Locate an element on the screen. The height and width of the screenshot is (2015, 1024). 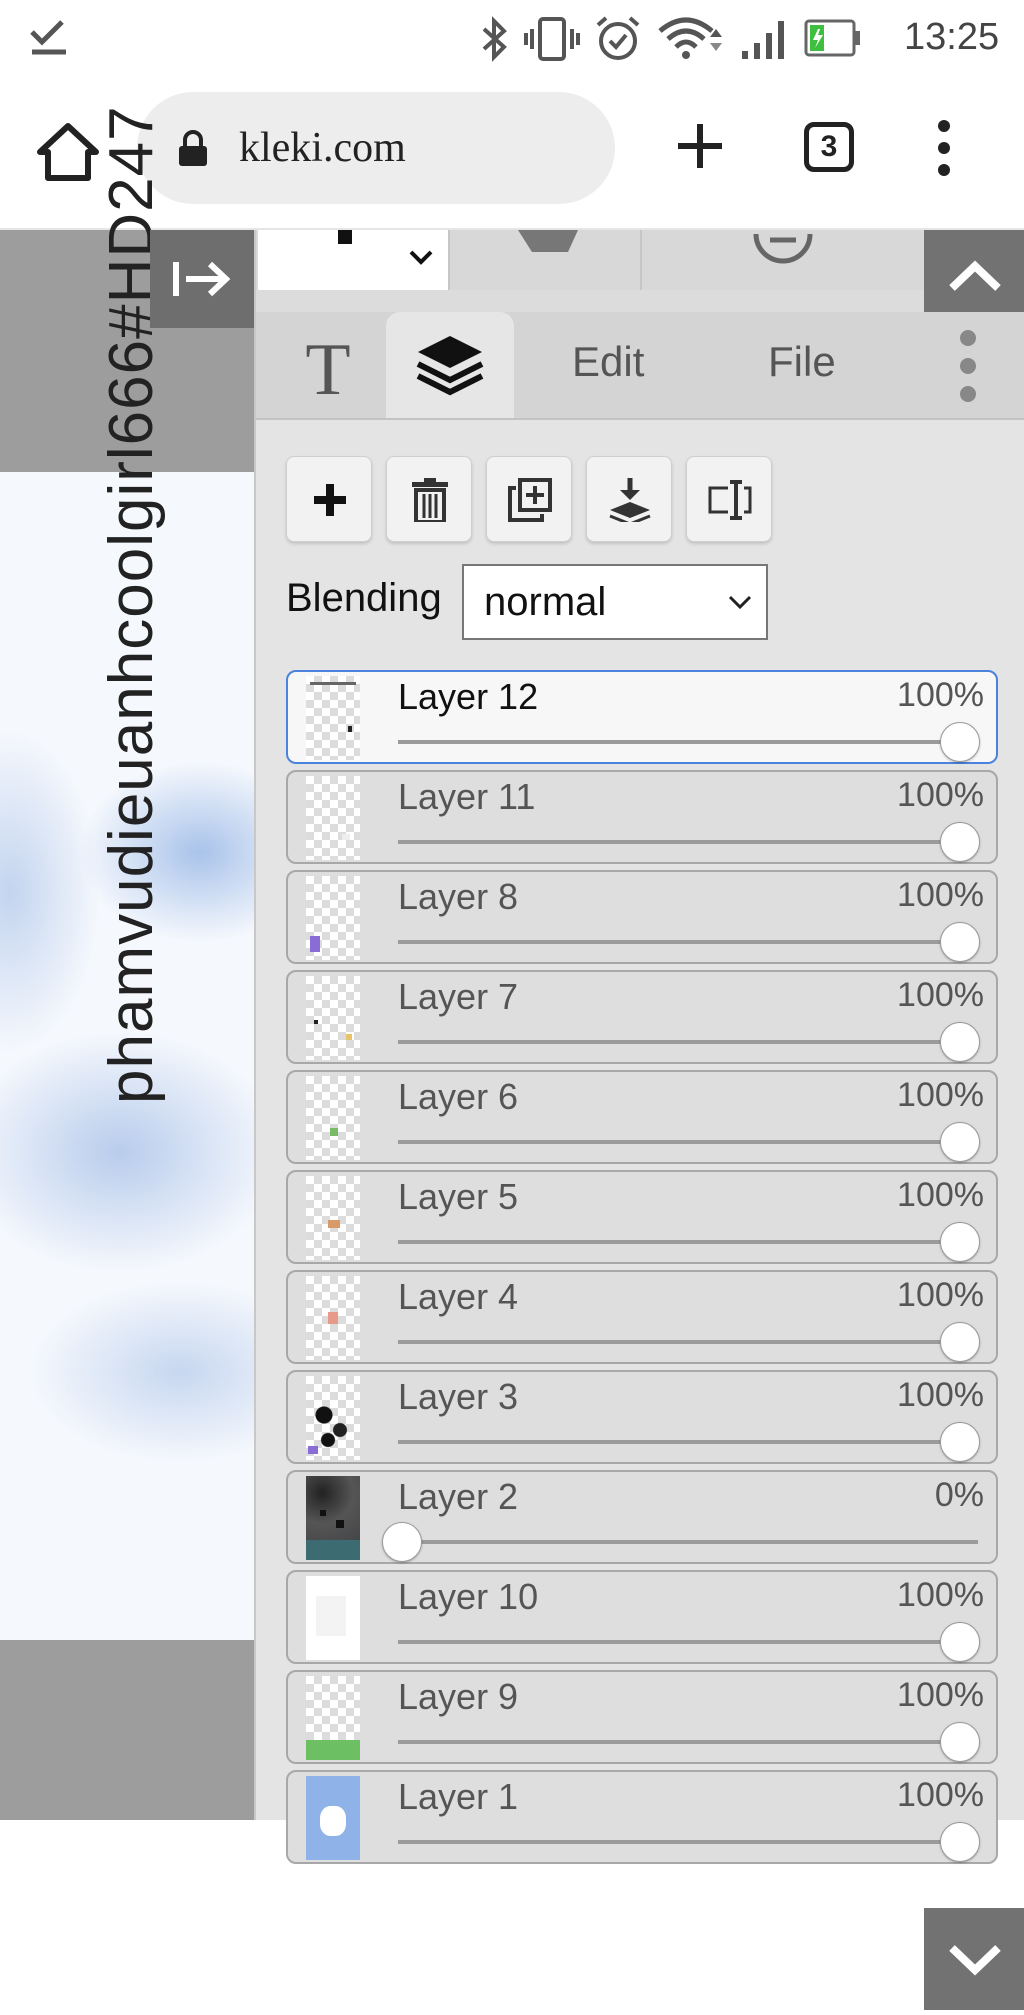
layer-row: Layer 2 0% is located at coordinates (642, 1517).